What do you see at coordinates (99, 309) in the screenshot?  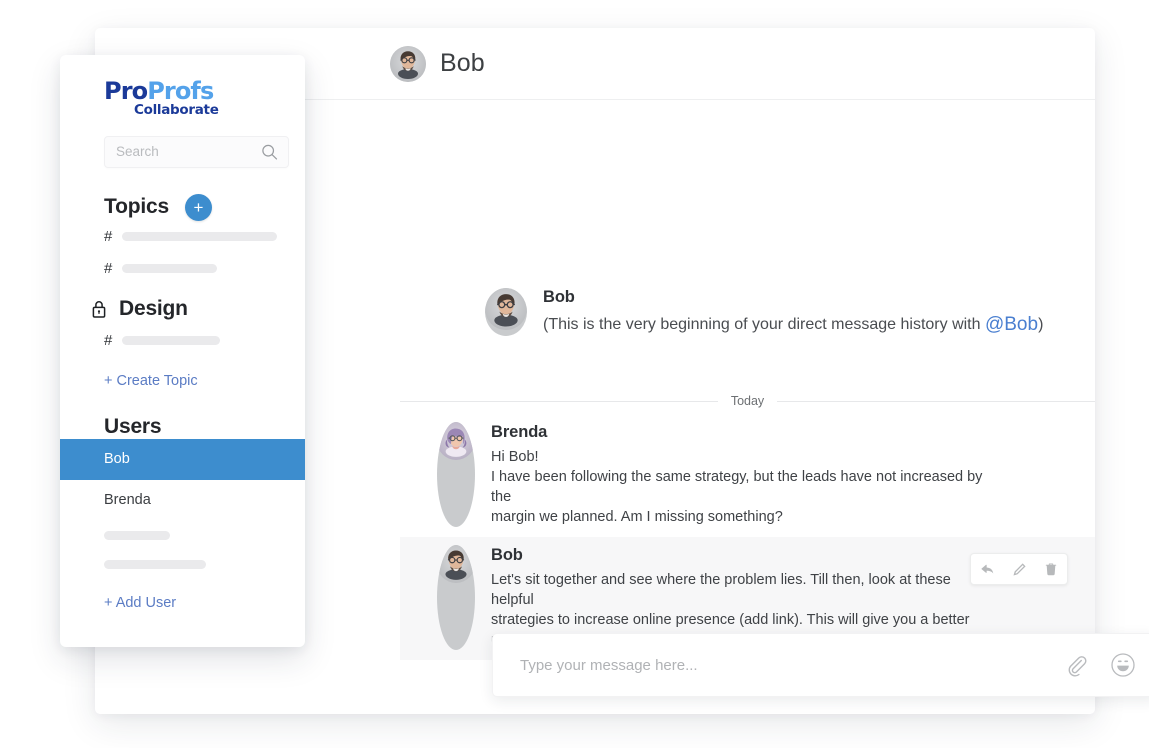 I see `lock-icon` at bounding box center [99, 309].